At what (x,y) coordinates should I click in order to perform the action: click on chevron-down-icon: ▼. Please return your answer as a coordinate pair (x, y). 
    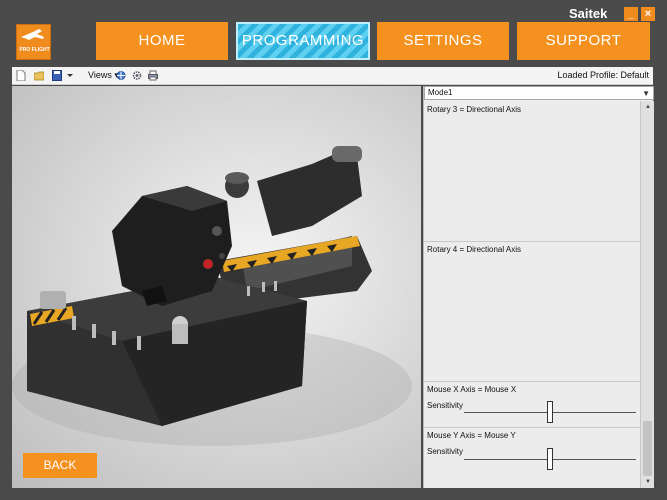
    Looking at the image, I should click on (646, 93).